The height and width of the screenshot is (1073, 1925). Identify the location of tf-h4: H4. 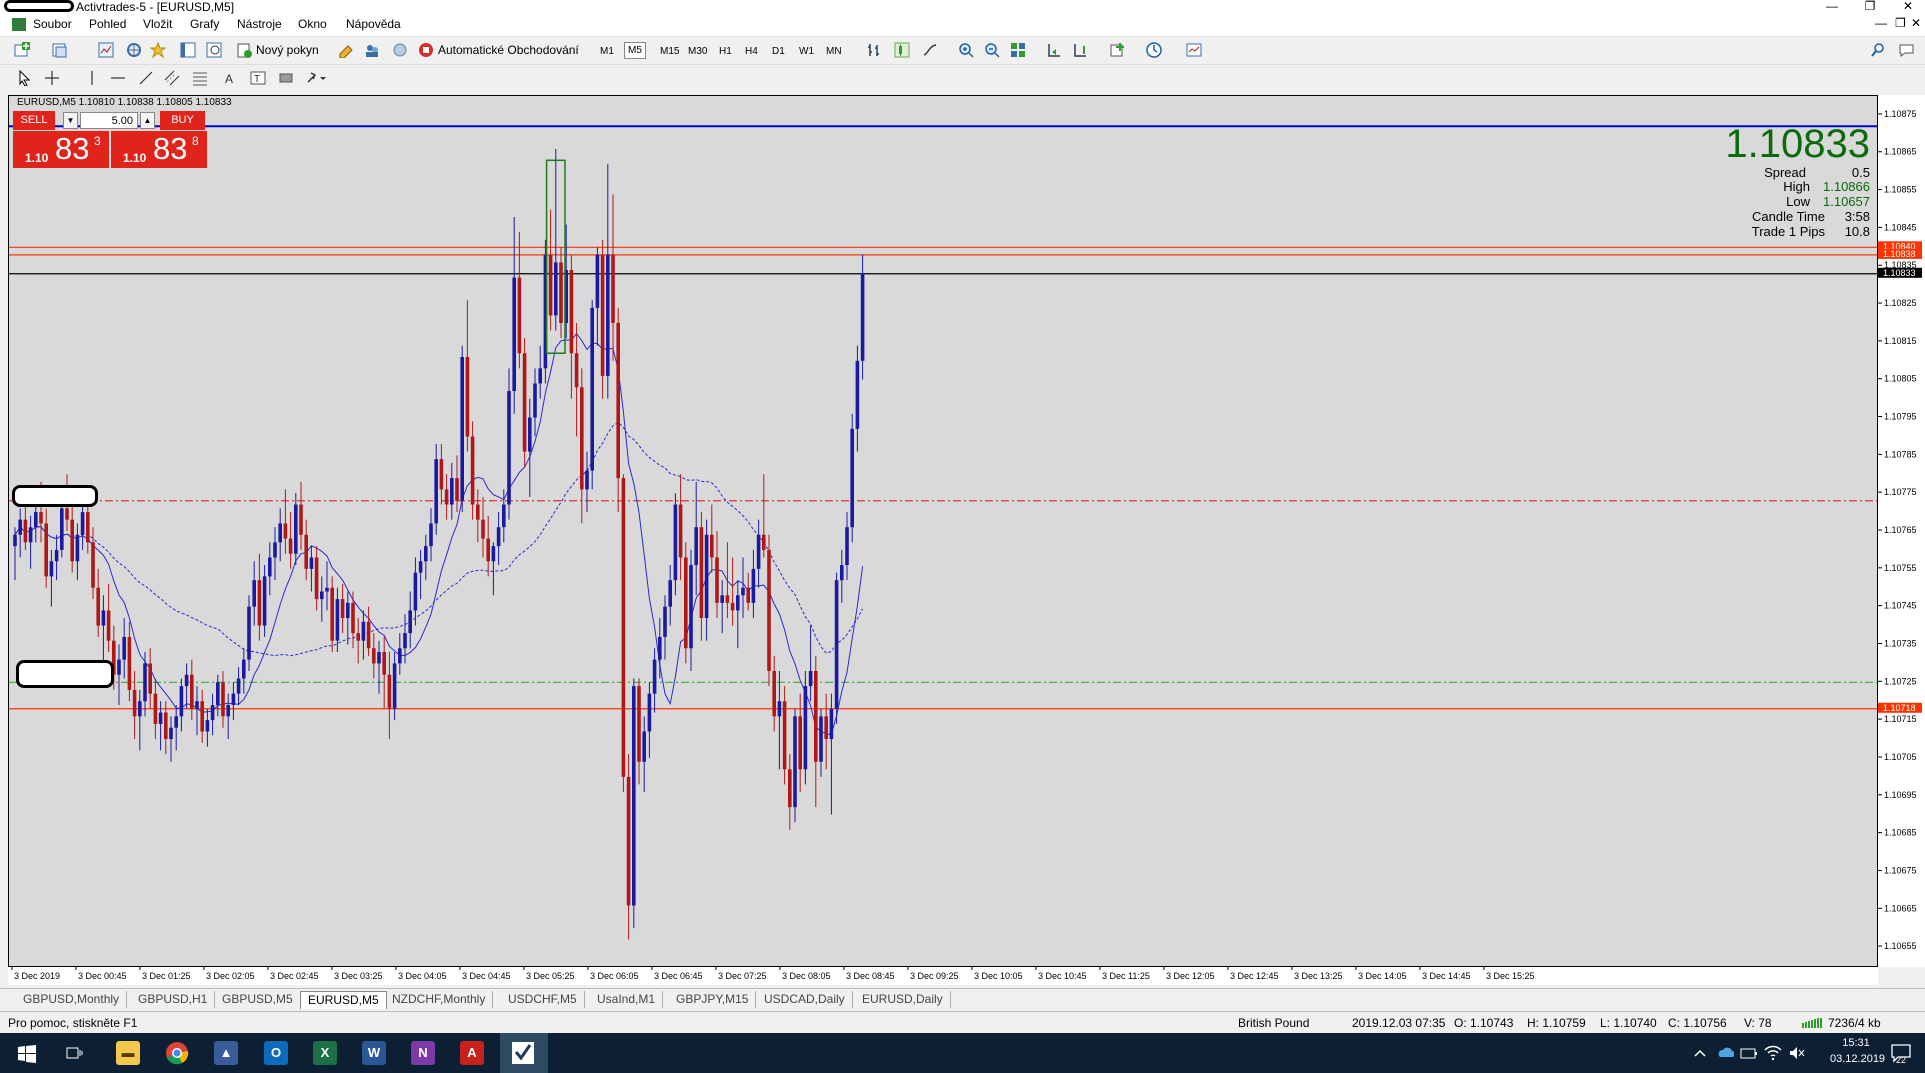
(751, 51).